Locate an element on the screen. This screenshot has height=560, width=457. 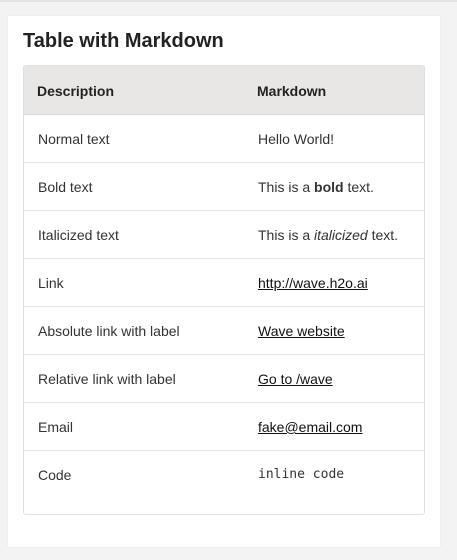
description-cell: Link is located at coordinates (51, 283).